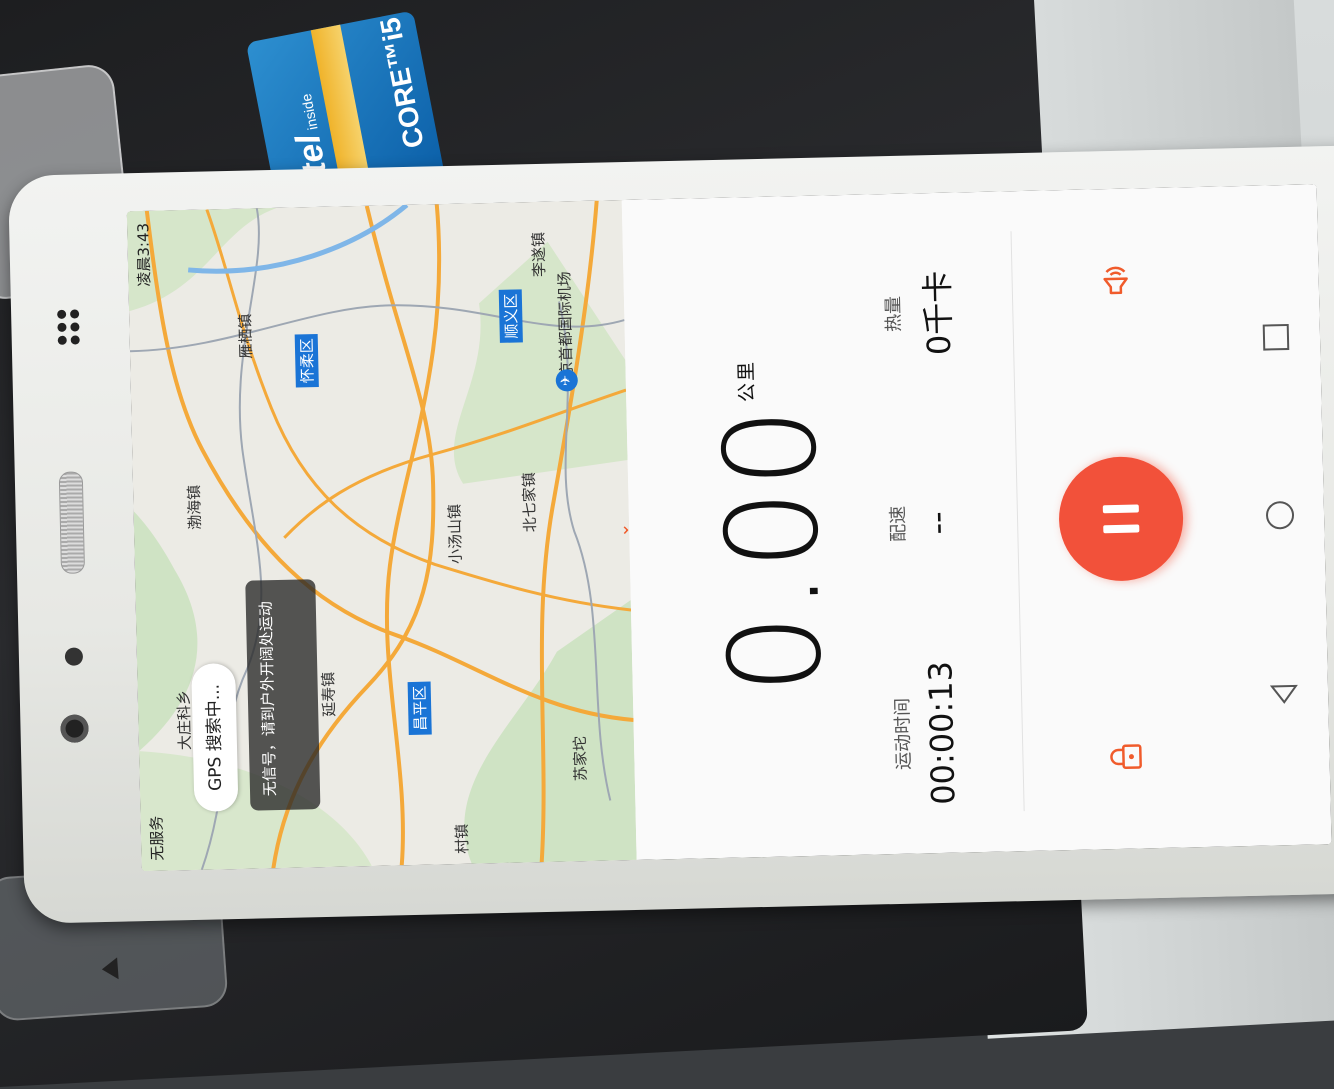  What do you see at coordinates (455, 534) in the screenshot?
I see `map-place-label: 小汤山镇` at bounding box center [455, 534].